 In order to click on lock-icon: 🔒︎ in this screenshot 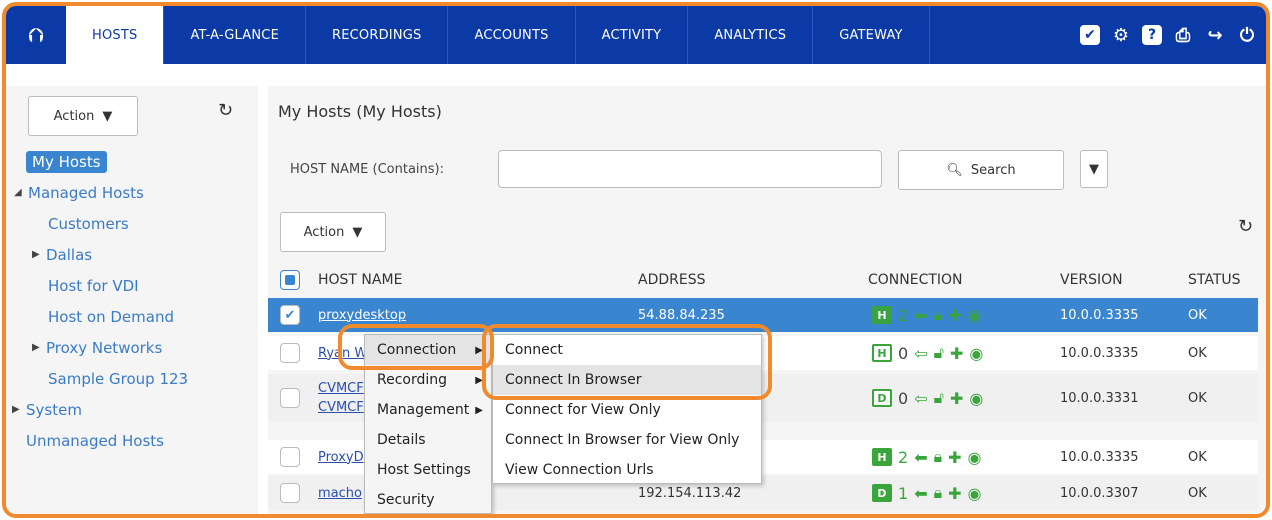, I will do `click(938, 456)`.